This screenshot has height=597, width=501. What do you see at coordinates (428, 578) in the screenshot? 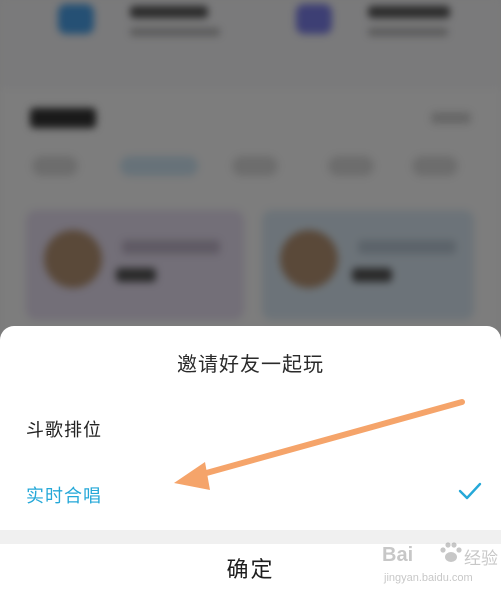
I see `watermark-url: jingyan.baidu.com` at bounding box center [428, 578].